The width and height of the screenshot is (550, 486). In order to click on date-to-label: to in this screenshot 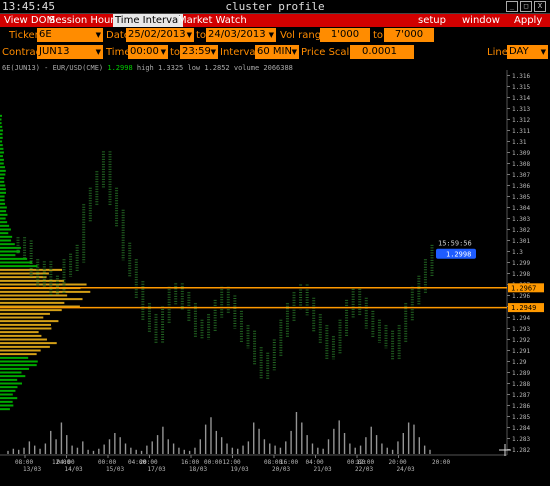, I will do `click(201, 35)`.